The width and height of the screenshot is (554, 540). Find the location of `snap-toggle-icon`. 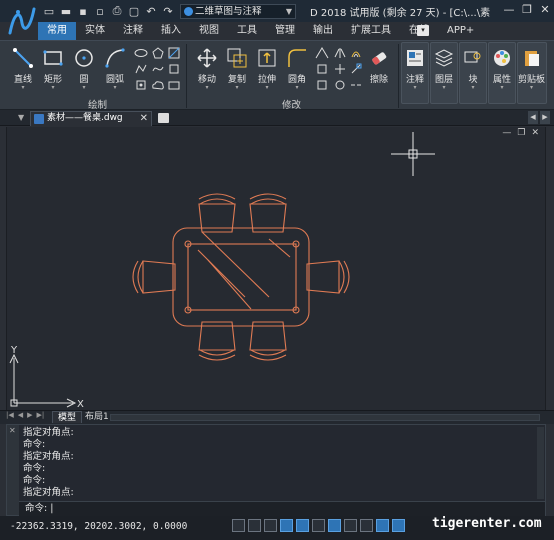

snap-toggle-icon is located at coordinates (254, 525).